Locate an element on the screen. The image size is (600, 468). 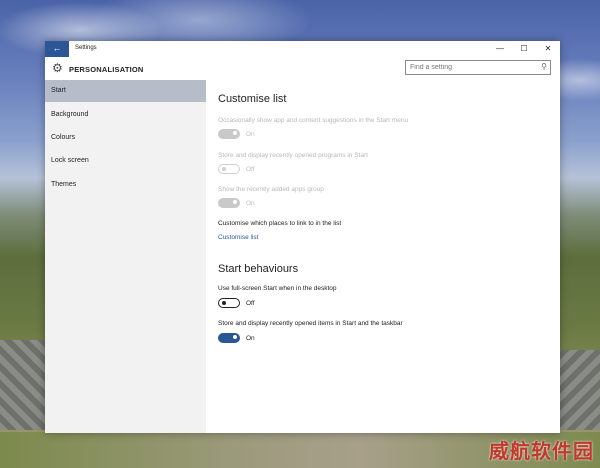
customise-list-link: Customise list is located at coordinates (238, 237).